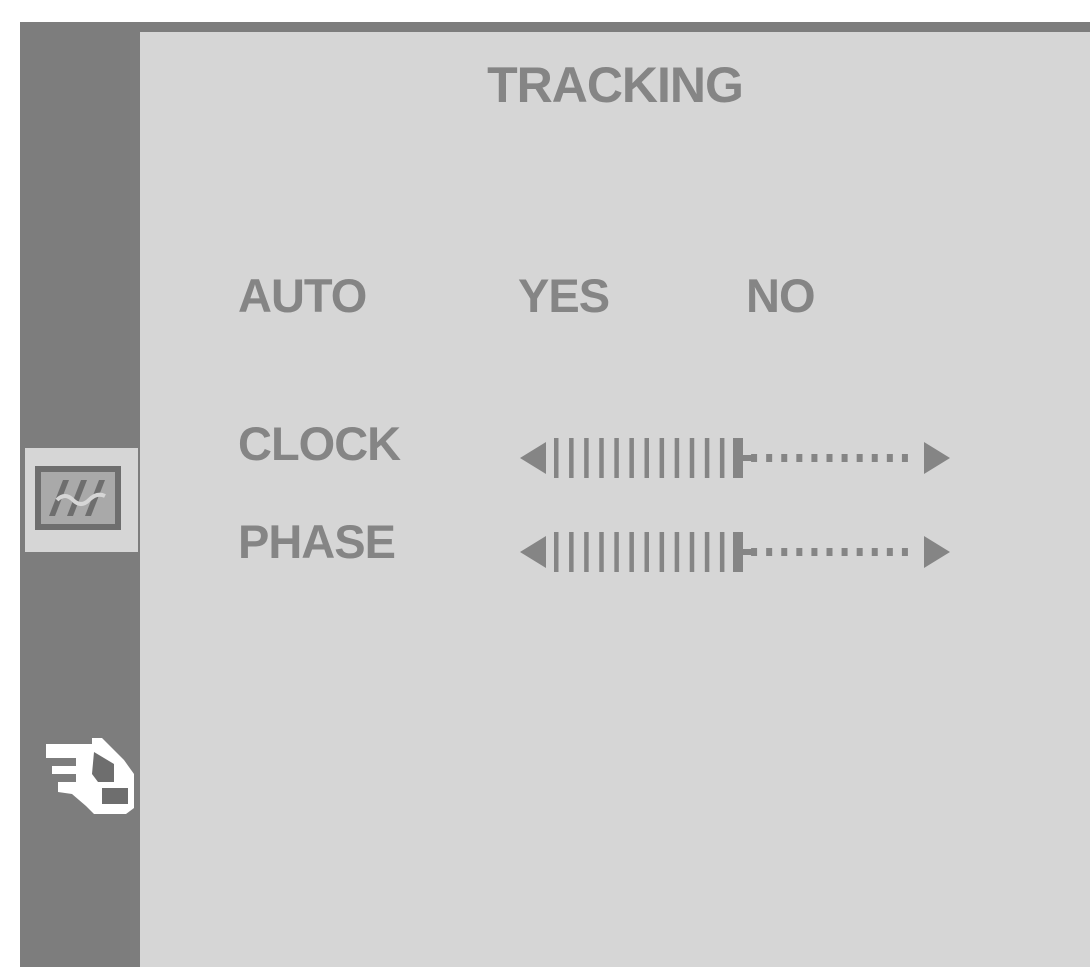 This screenshot has width=1090, height=967. What do you see at coordinates (78, 498) in the screenshot?
I see `tracking-waves-icon` at bounding box center [78, 498].